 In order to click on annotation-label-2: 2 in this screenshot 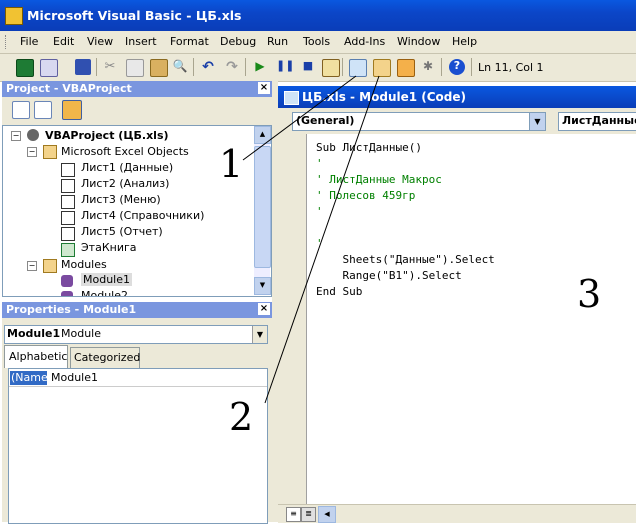, I will do `click(241, 417)`.